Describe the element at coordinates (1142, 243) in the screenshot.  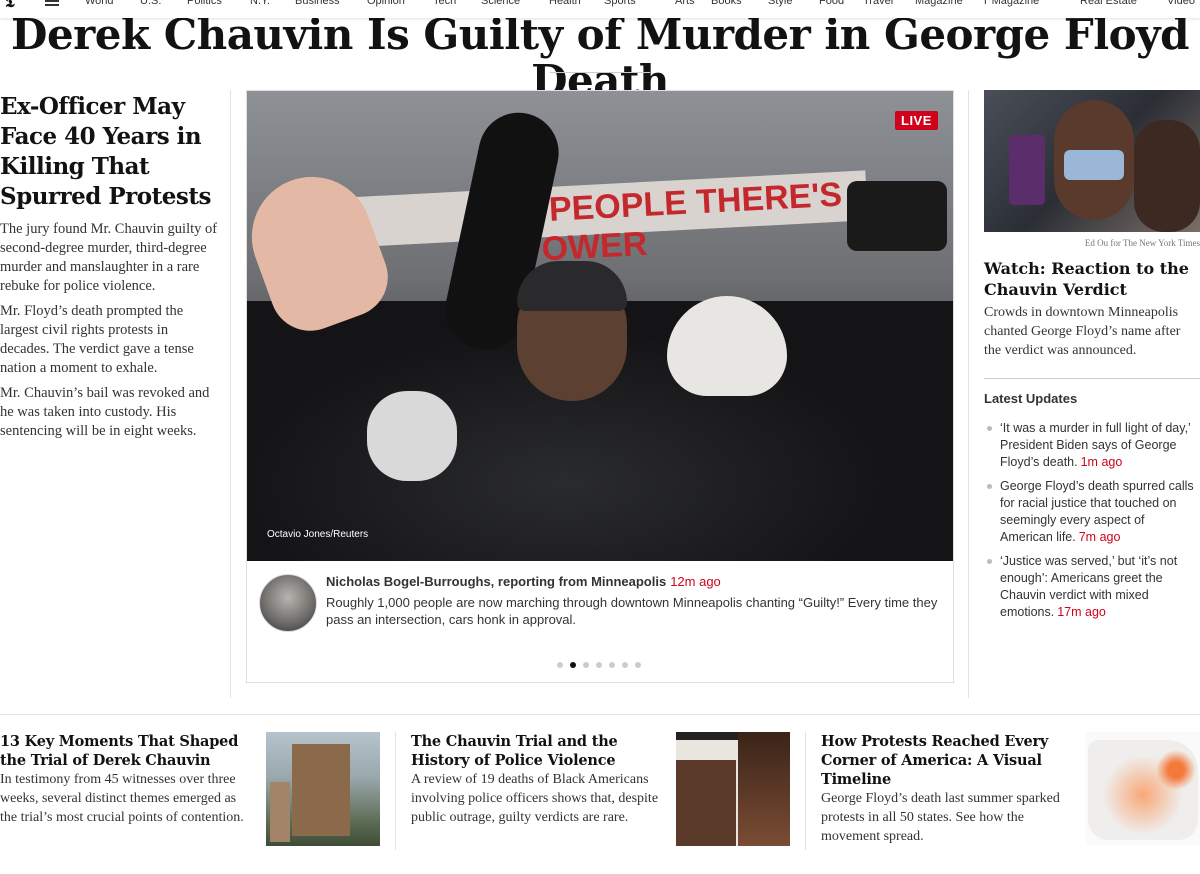
I see `photo-credit: Ed Ou for The New York Times` at that location.